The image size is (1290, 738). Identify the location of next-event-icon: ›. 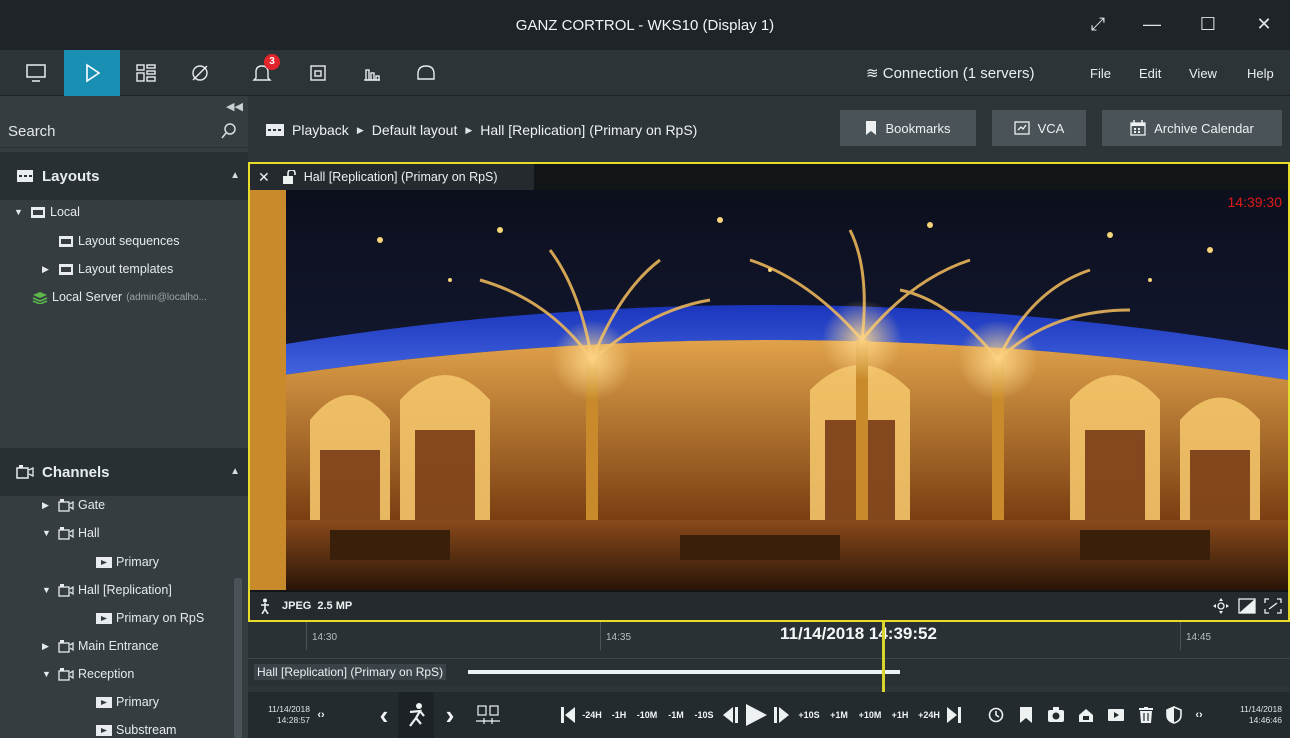
(450, 715).